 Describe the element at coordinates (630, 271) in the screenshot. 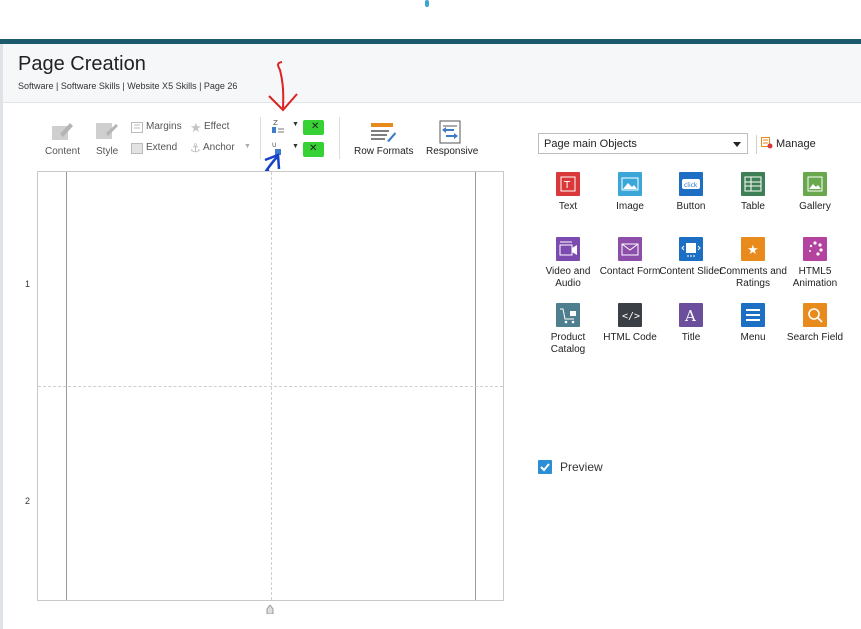

I see `object-label: Contact Form` at that location.